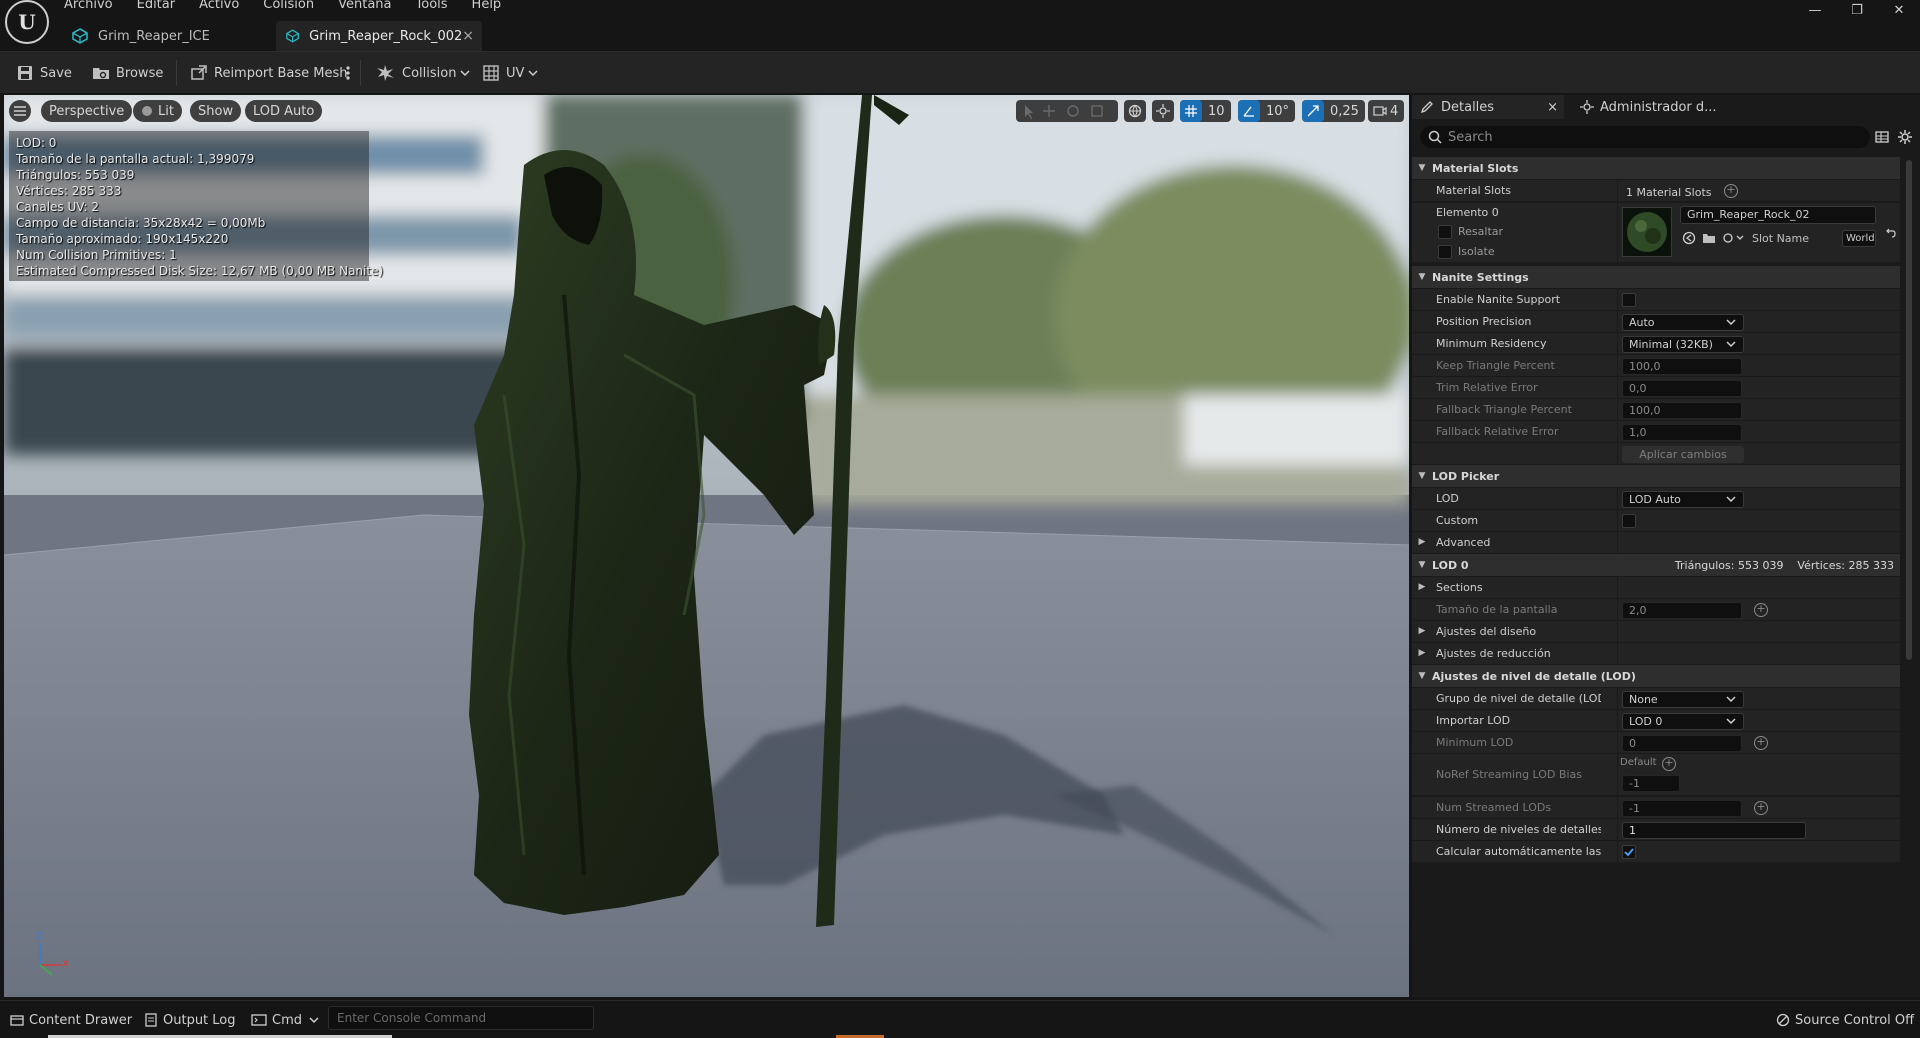 This screenshot has height=1038, width=1920. I want to click on tab-grim-reaper-rock-002: Grim_Reaper_Rock_002 ×, so click(379, 36).